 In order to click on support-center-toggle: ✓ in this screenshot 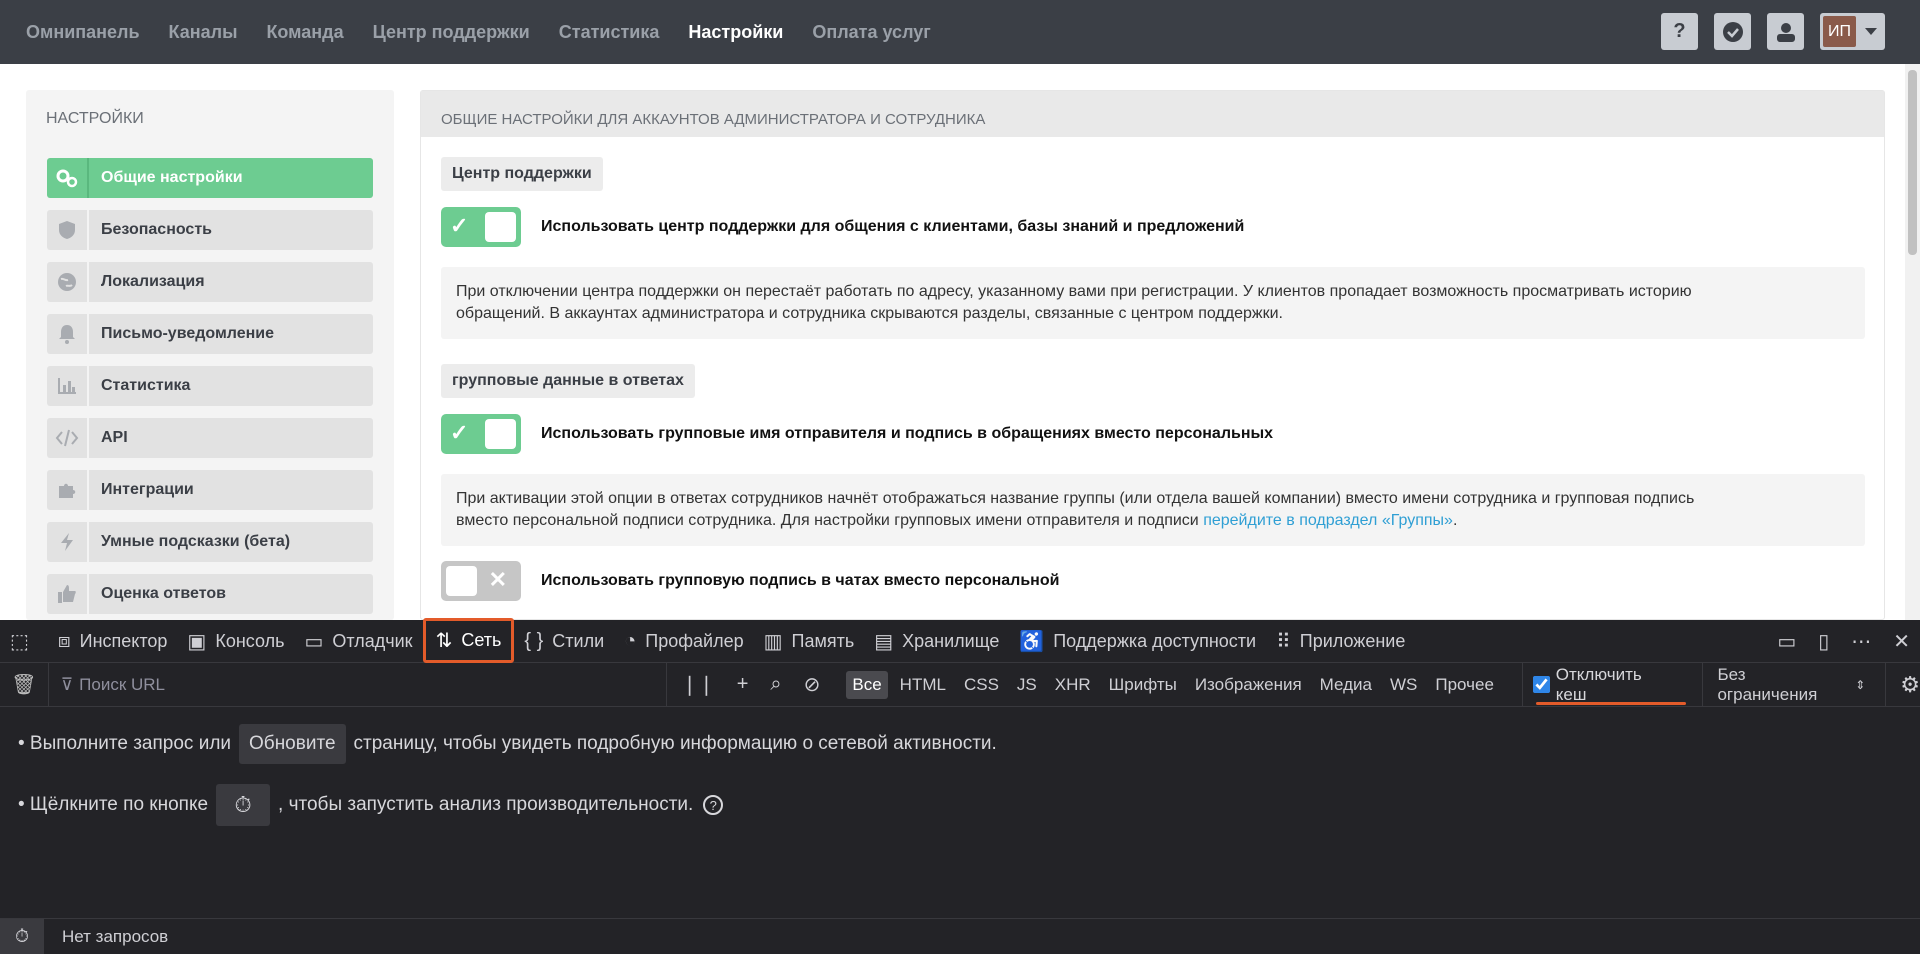, I will do `click(481, 227)`.